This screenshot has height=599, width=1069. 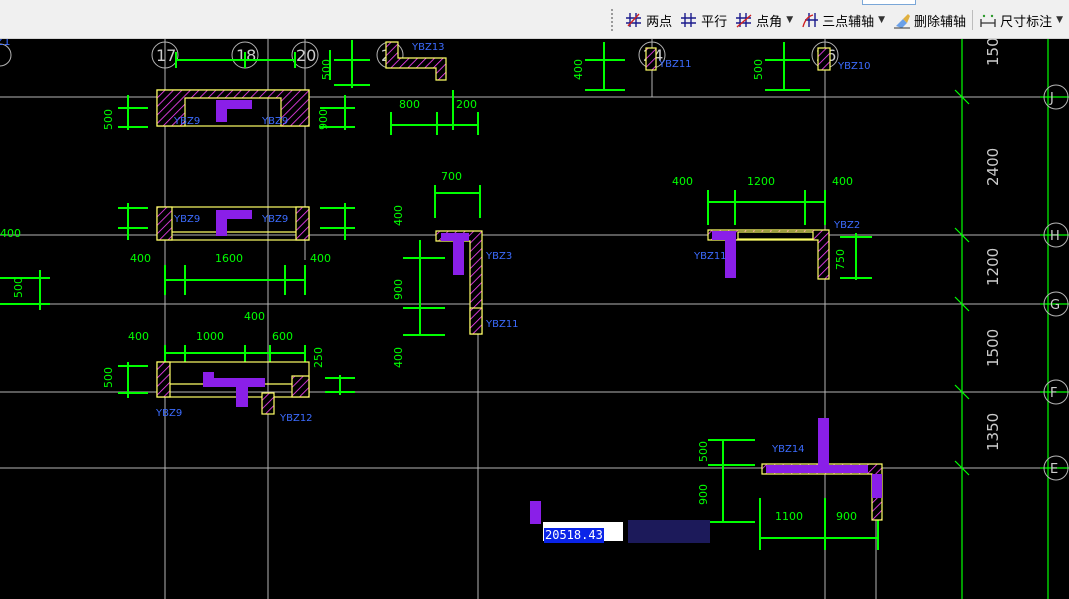 What do you see at coordinates (993, 348) in the screenshot?
I see `right-dim-text: 1500` at bounding box center [993, 348].